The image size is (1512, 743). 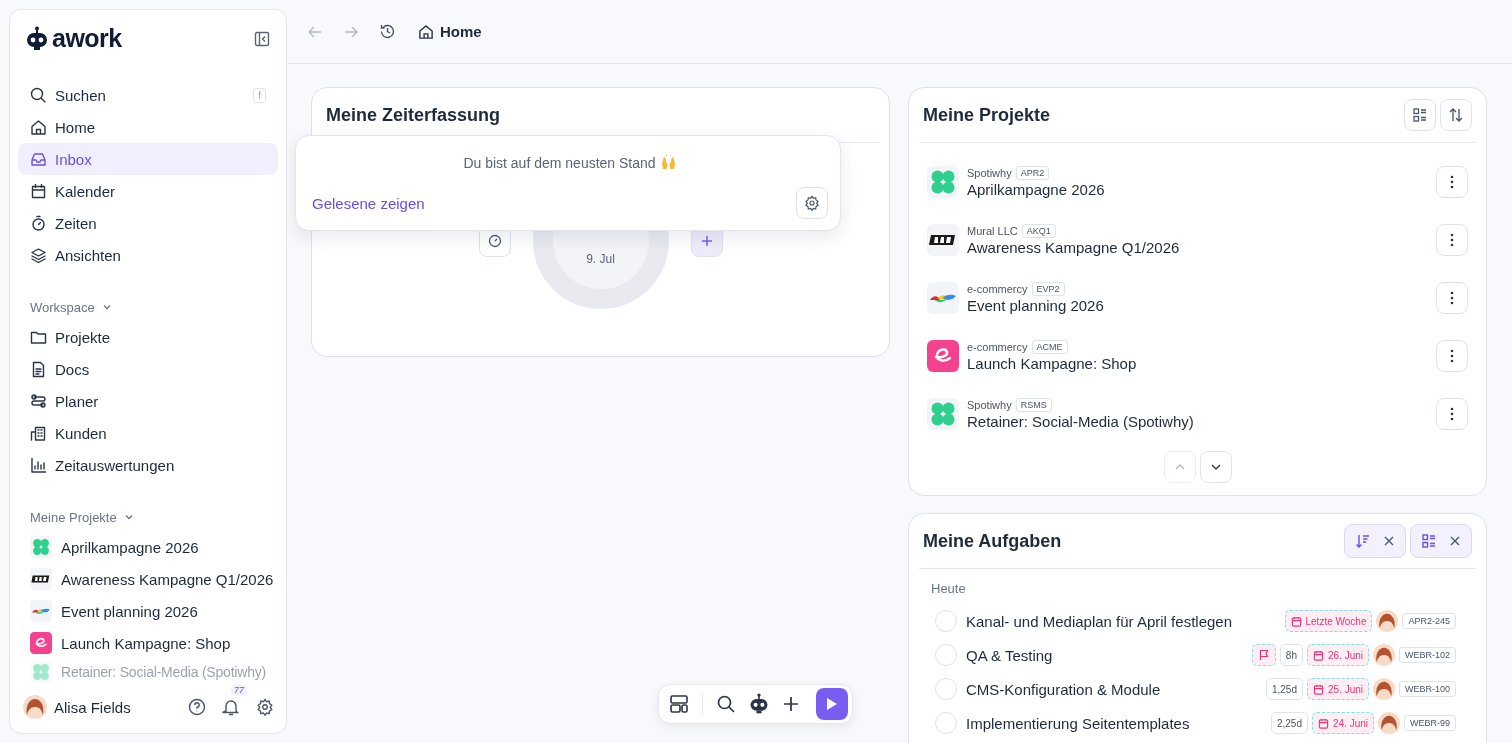 What do you see at coordinates (1197, 247) in the screenshot?
I see `project-name: Awareness Kampagne Q1/2026` at bounding box center [1197, 247].